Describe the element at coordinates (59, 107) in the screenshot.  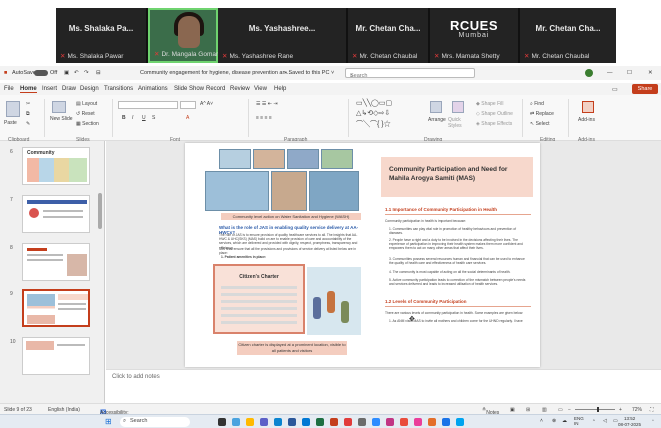
I see `new-slide-icon` at that location.